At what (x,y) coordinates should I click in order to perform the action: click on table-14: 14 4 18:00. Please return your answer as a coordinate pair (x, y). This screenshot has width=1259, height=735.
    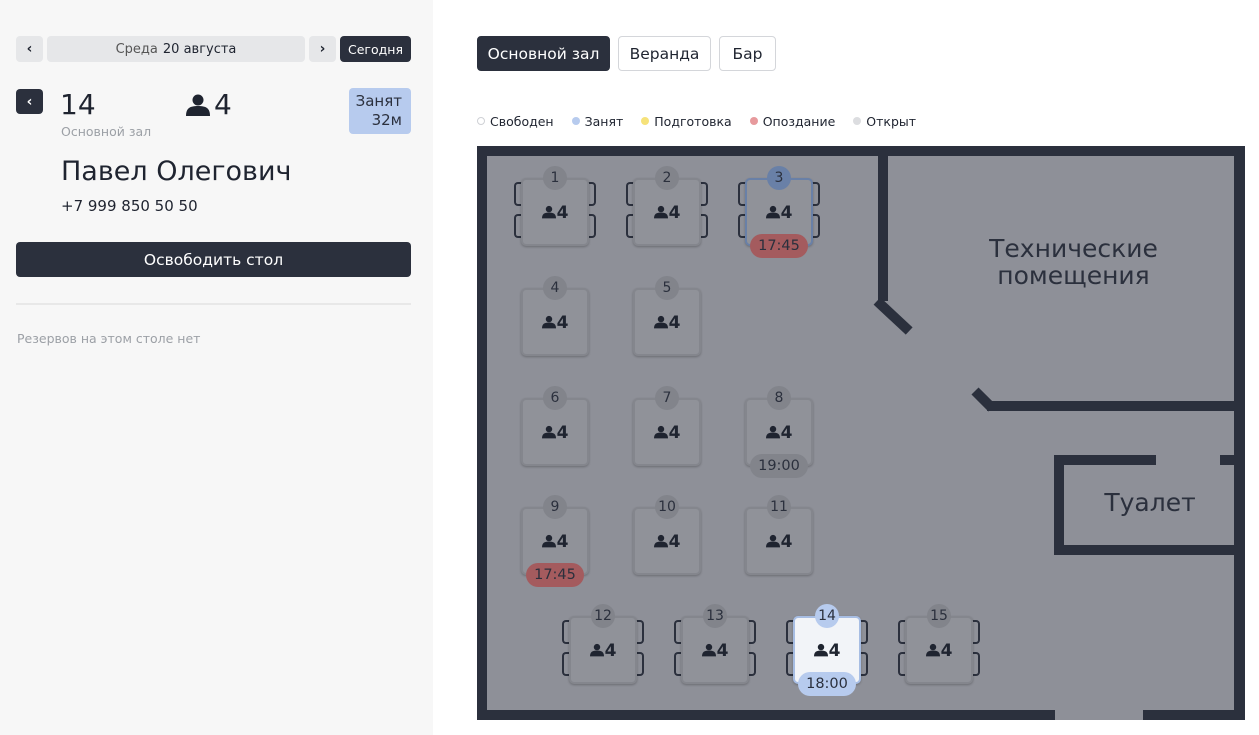
    Looking at the image, I should click on (827, 650).